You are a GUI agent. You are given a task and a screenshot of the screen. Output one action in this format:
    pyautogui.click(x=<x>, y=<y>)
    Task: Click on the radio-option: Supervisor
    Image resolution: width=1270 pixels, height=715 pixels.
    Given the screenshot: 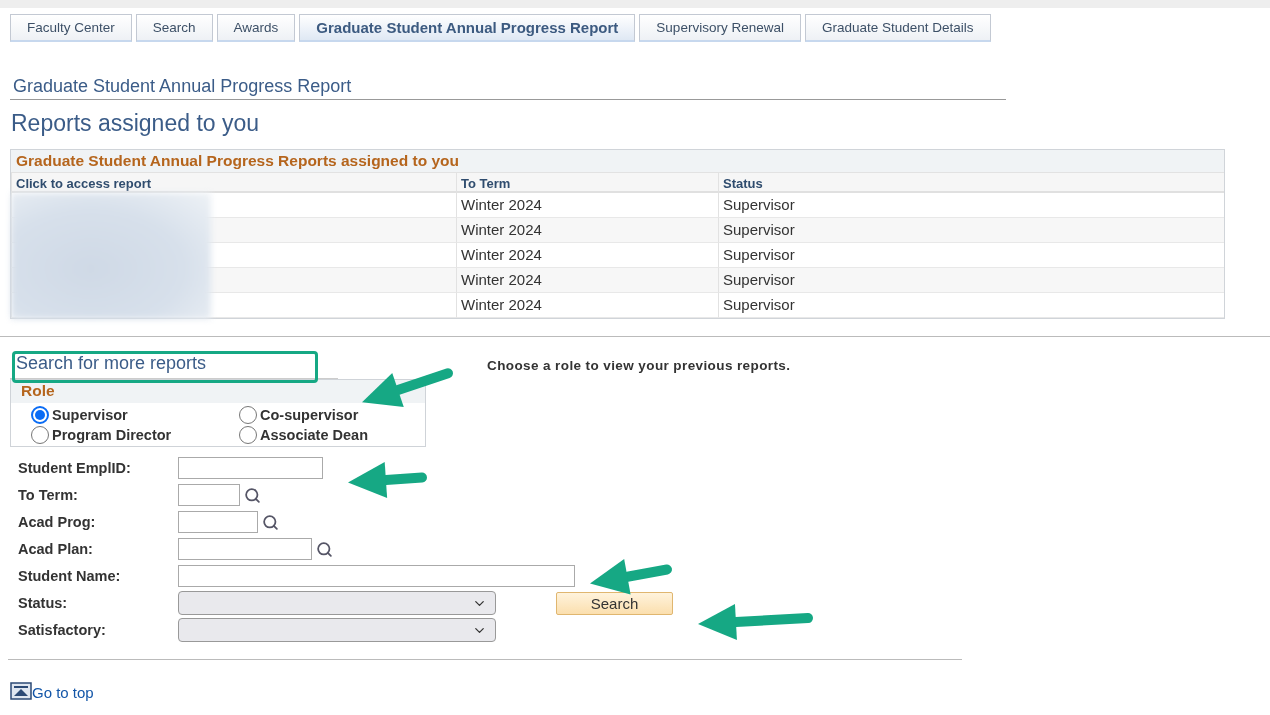 What is the action you would take?
    pyautogui.click(x=135, y=415)
    